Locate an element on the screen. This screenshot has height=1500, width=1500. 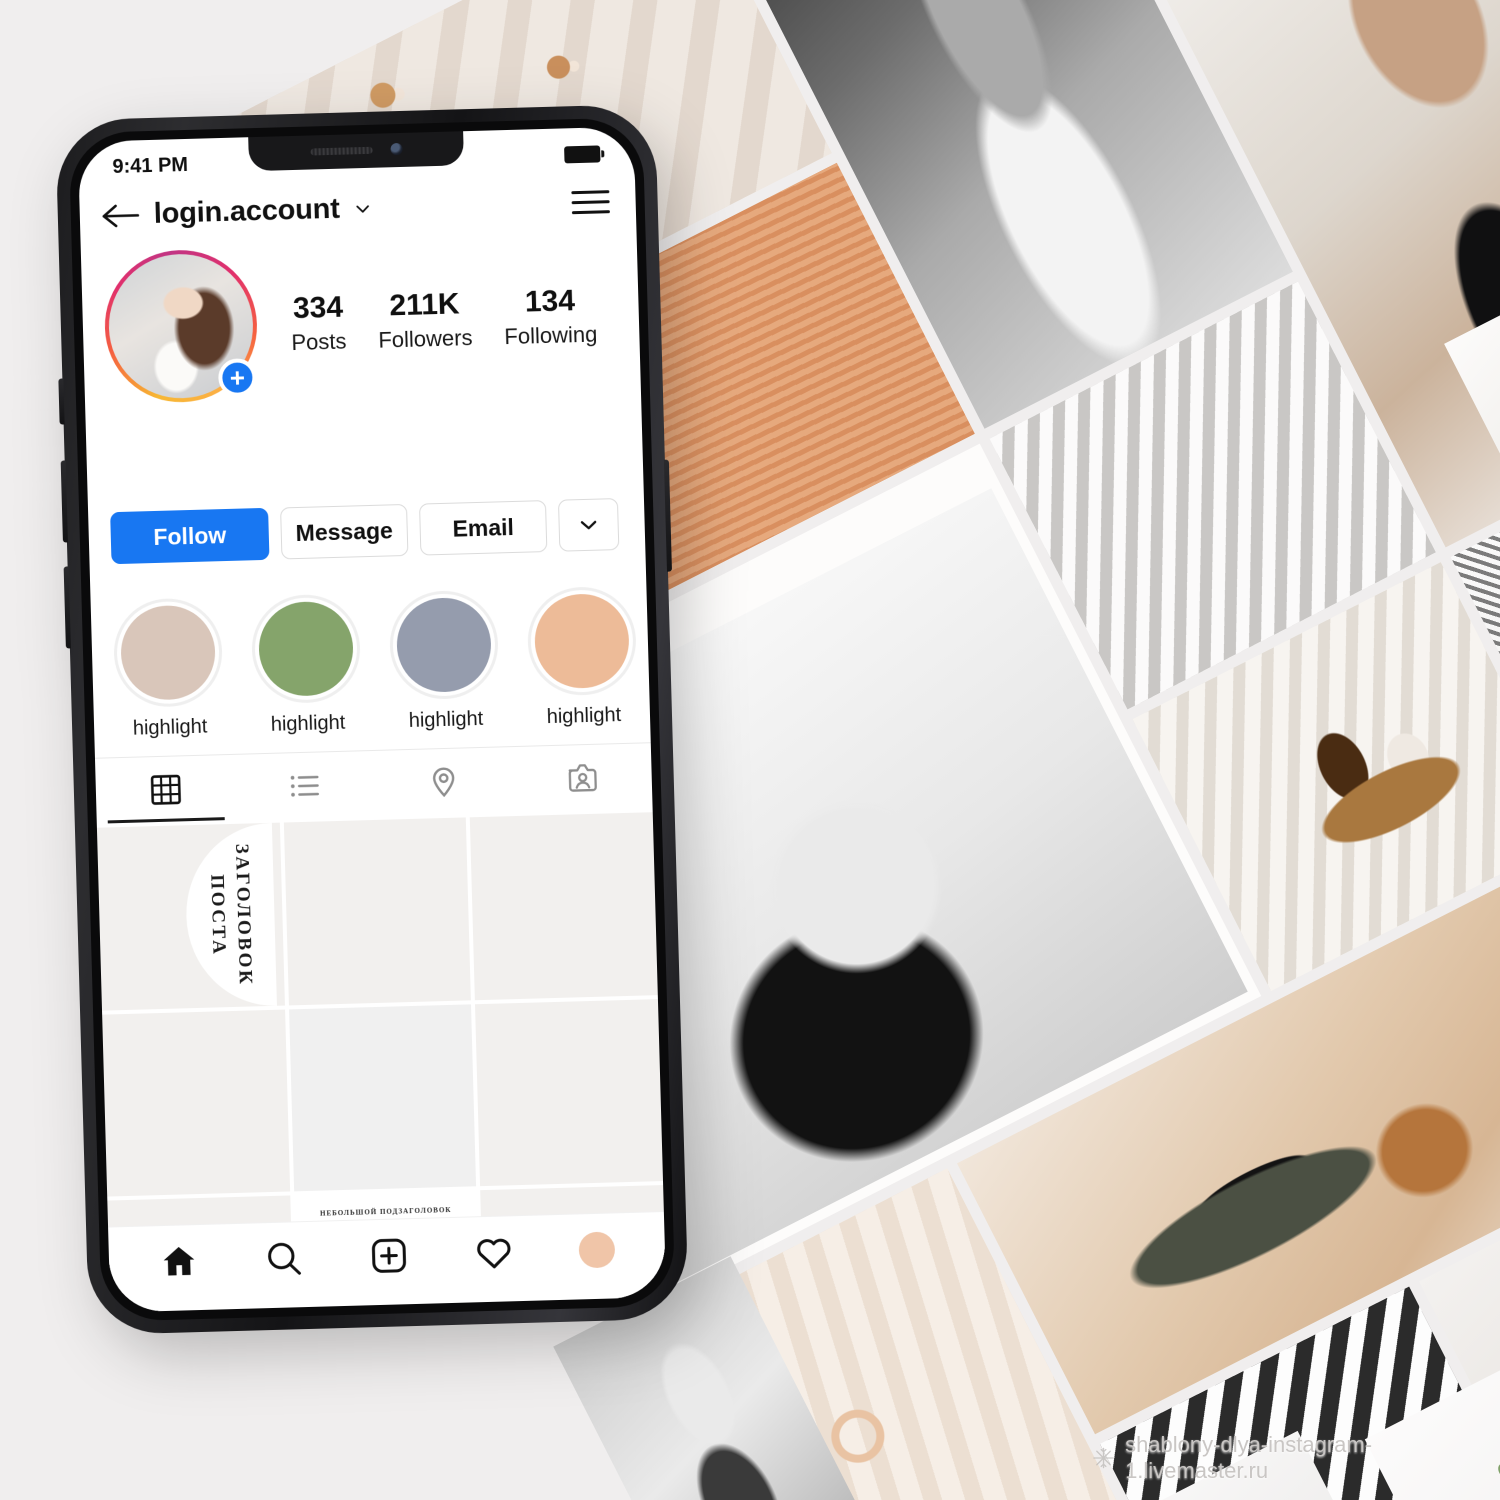
stat-followers: 211K Followers is located at coordinates (425, 320).